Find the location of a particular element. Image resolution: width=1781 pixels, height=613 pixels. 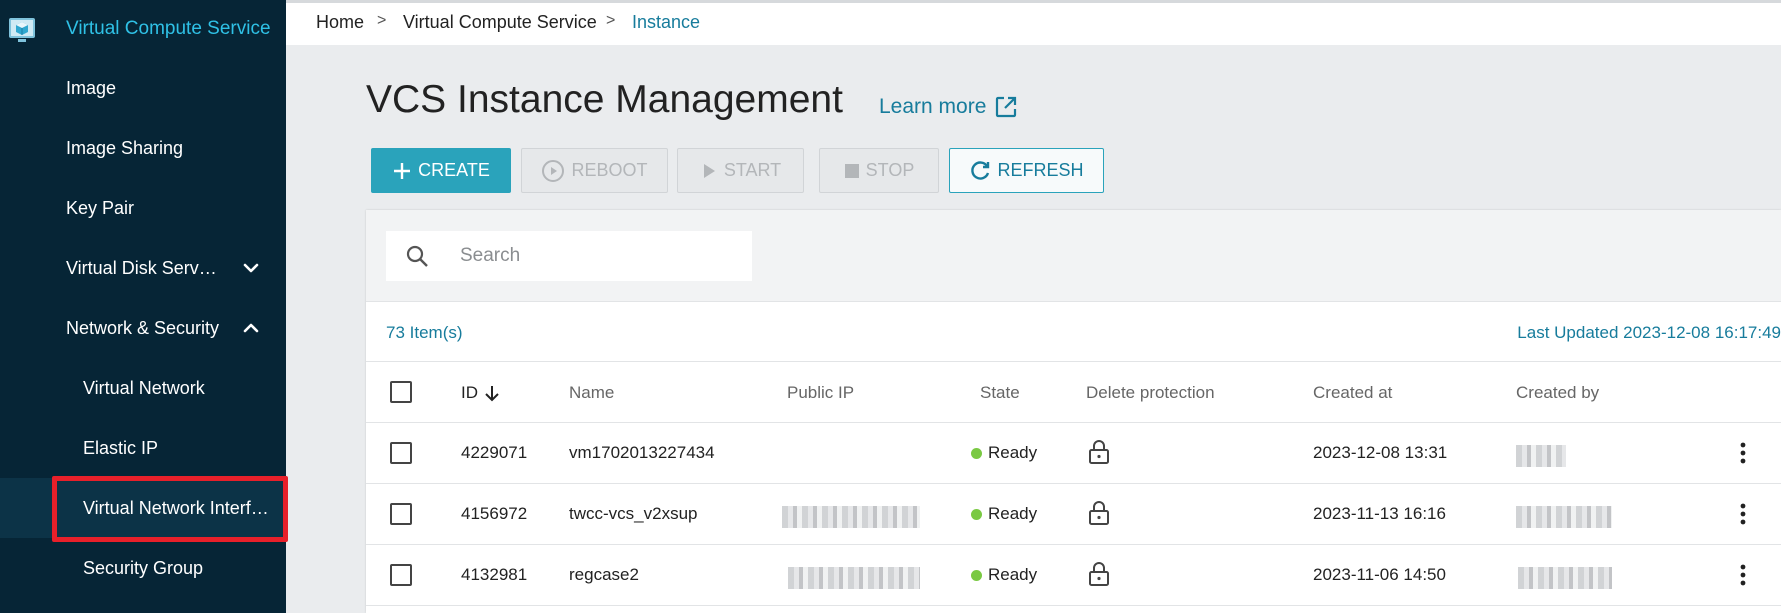

sidebar-item-label: Image is located at coordinates (91, 87).